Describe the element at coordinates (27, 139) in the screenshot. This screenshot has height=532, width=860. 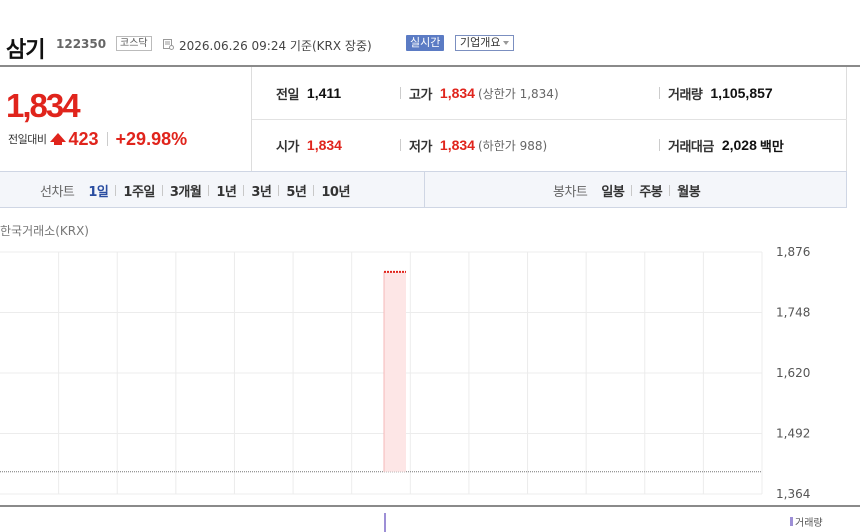
I see `change-label: 전일대비` at that location.